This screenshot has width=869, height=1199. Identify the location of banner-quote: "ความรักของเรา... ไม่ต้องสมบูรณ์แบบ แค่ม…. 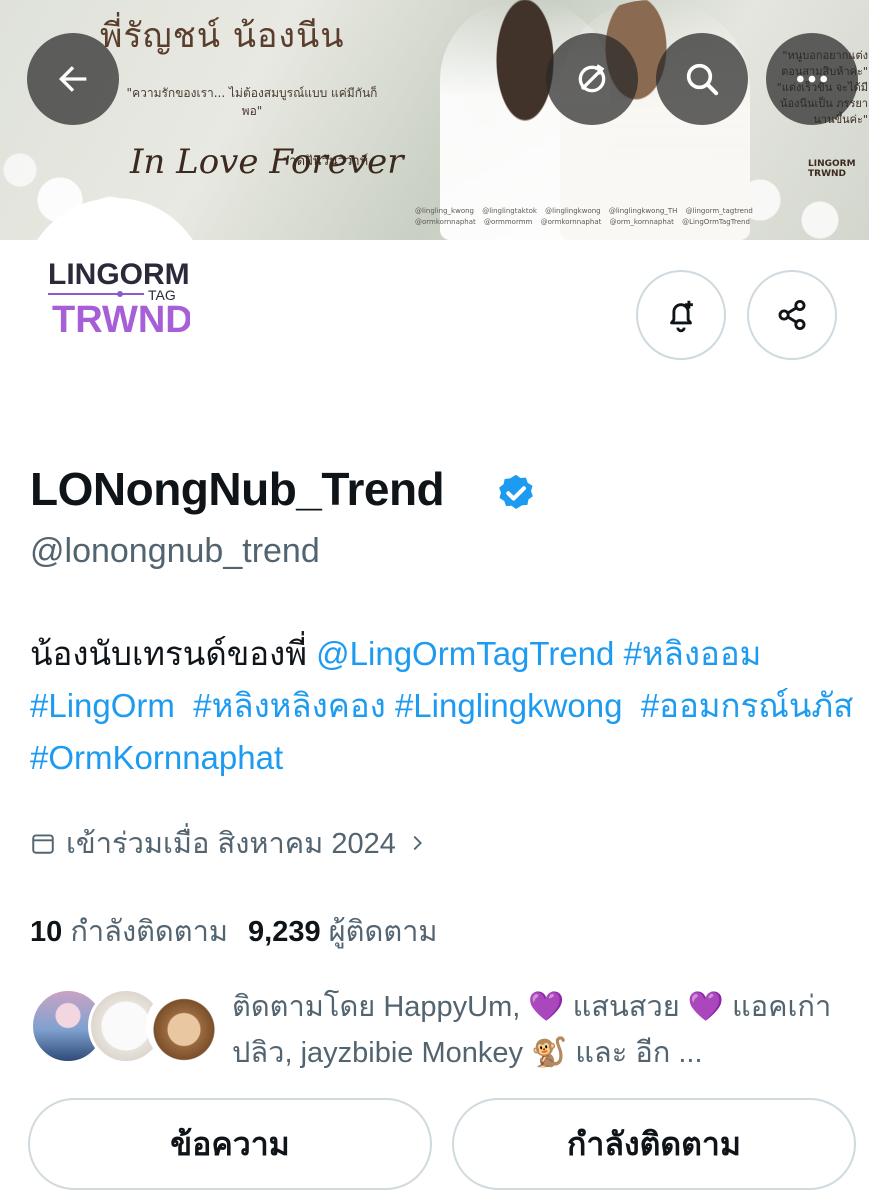
(252, 102).